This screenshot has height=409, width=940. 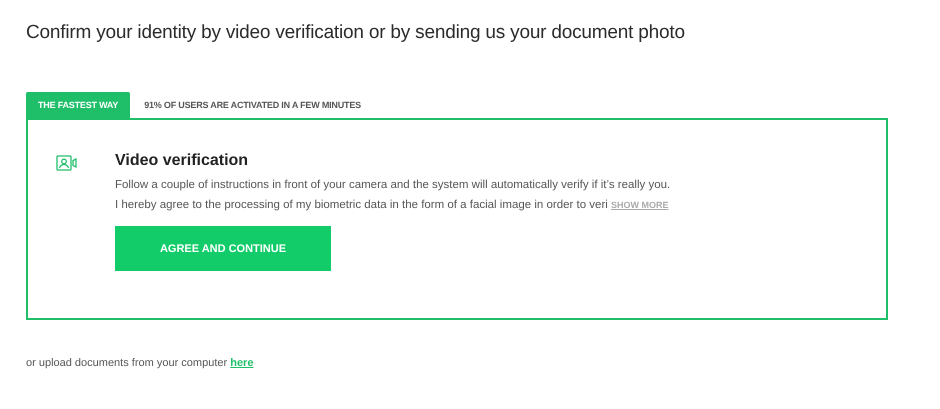 What do you see at coordinates (140, 363) in the screenshot?
I see `upload-text: or upload documents from your computer here` at bounding box center [140, 363].